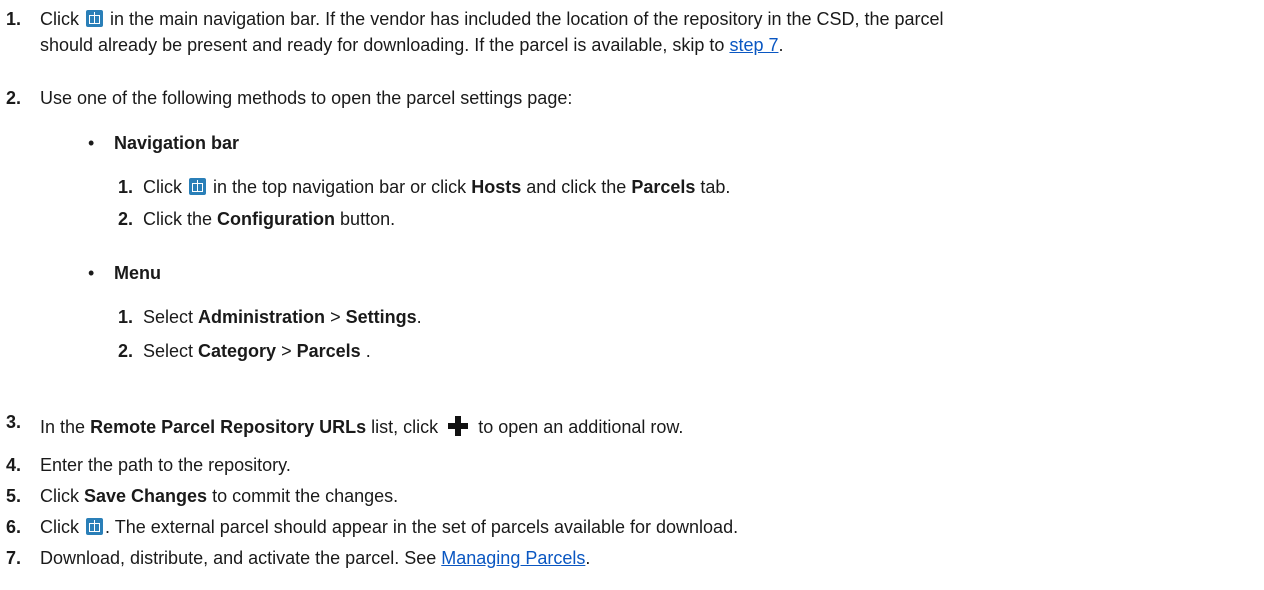 The height and width of the screenshot is (590, 1264). What do you see at coordinates (262, 317) in the screenshot?
I see `administration-label: Administration` at bounding box center [262, 317].